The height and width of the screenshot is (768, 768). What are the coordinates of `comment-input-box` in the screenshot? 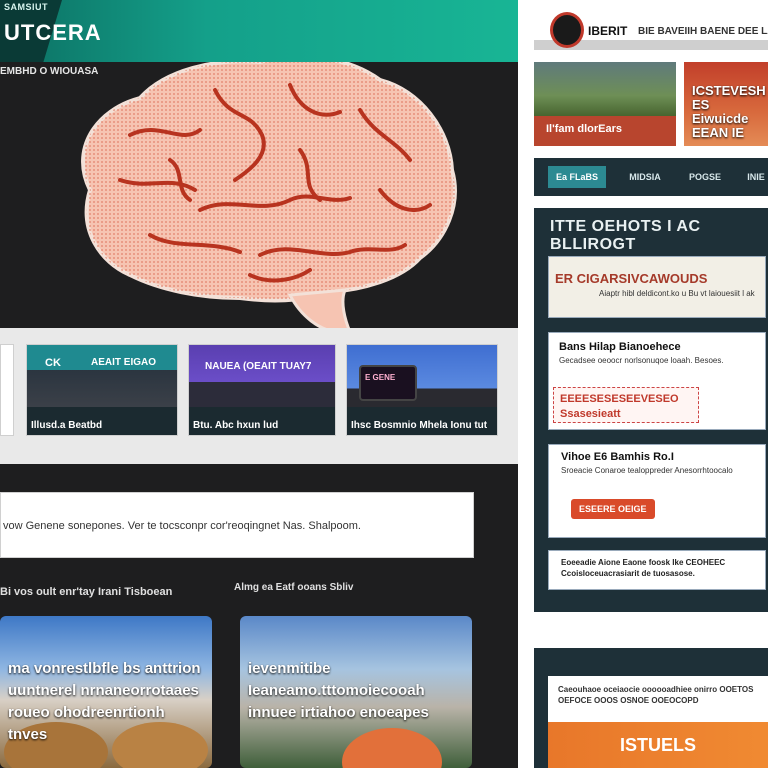 It's located at (237, 525).